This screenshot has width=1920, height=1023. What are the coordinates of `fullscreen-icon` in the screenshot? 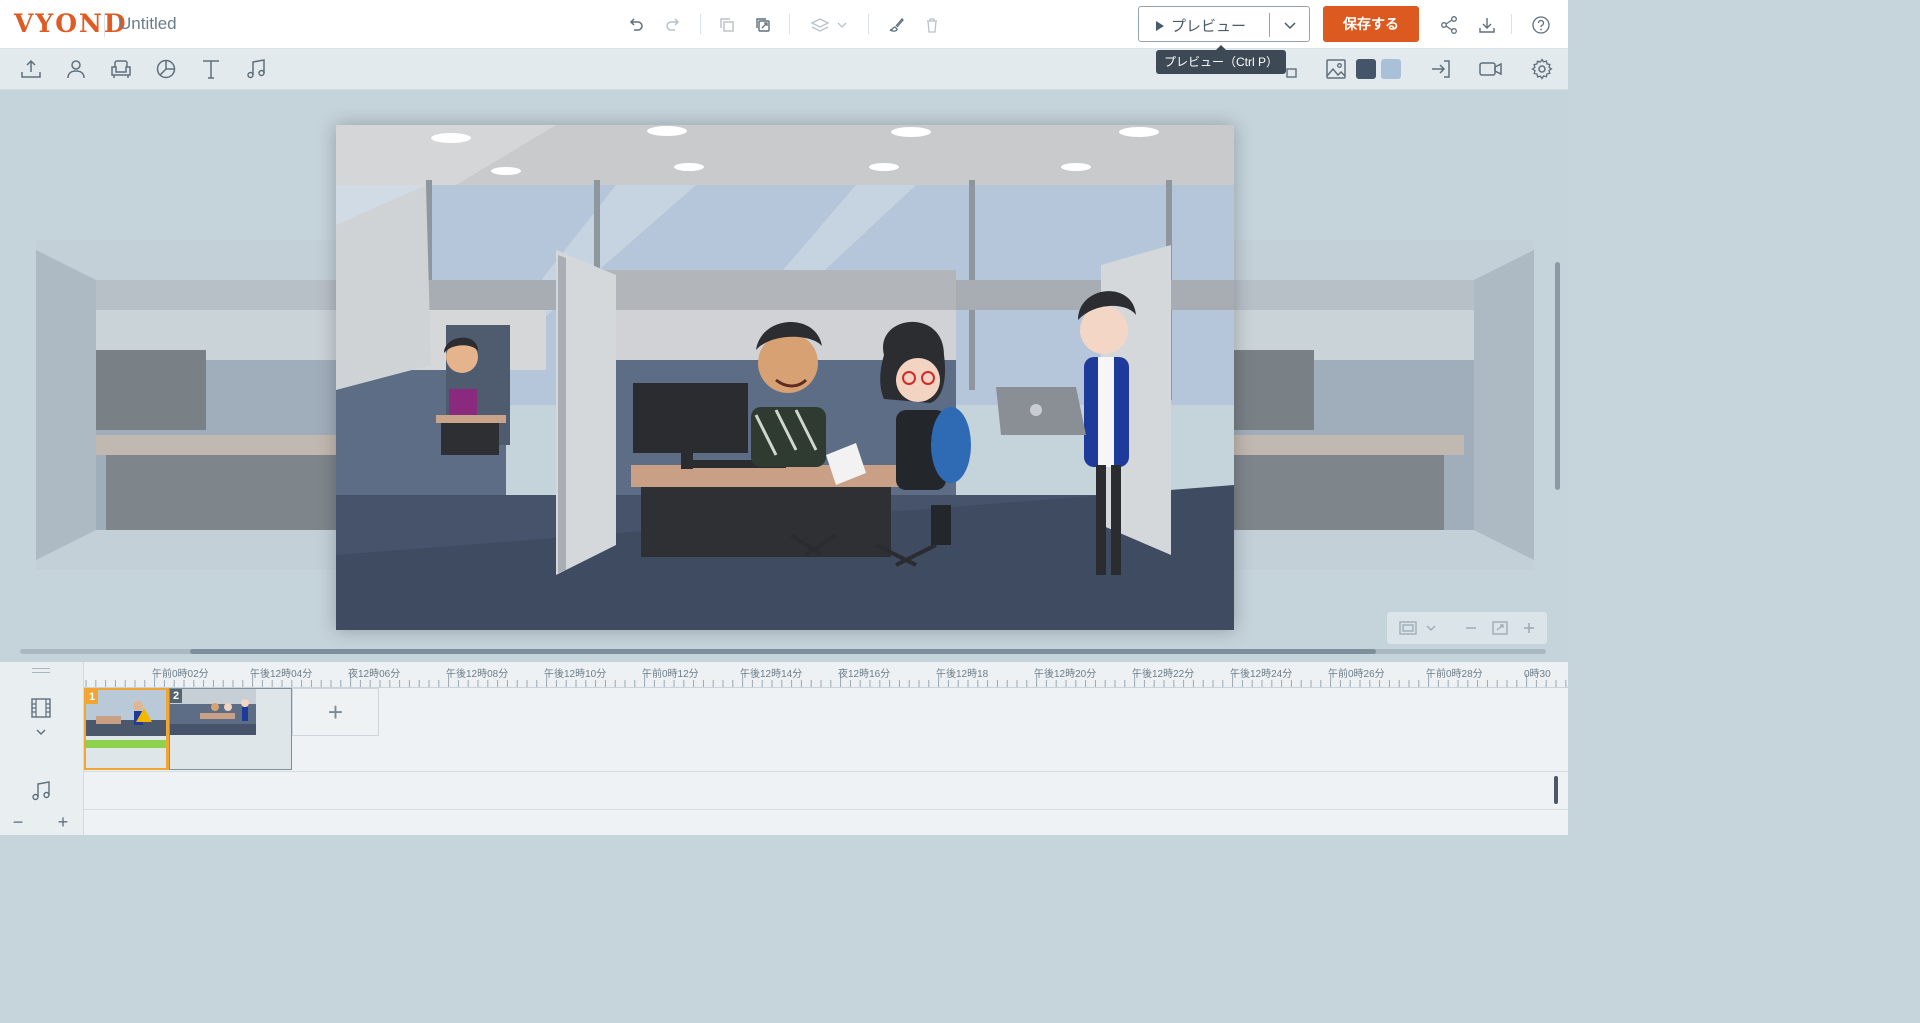 It's located at (1500, 628).